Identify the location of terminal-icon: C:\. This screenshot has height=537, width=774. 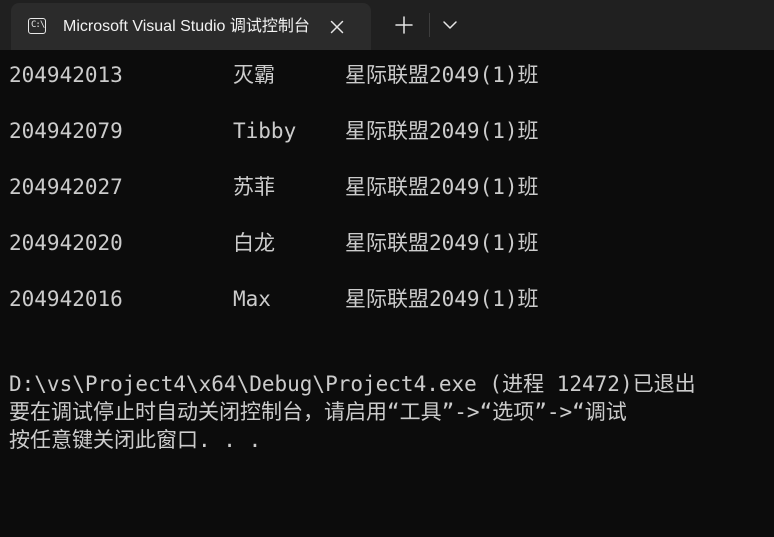
(37, 26).